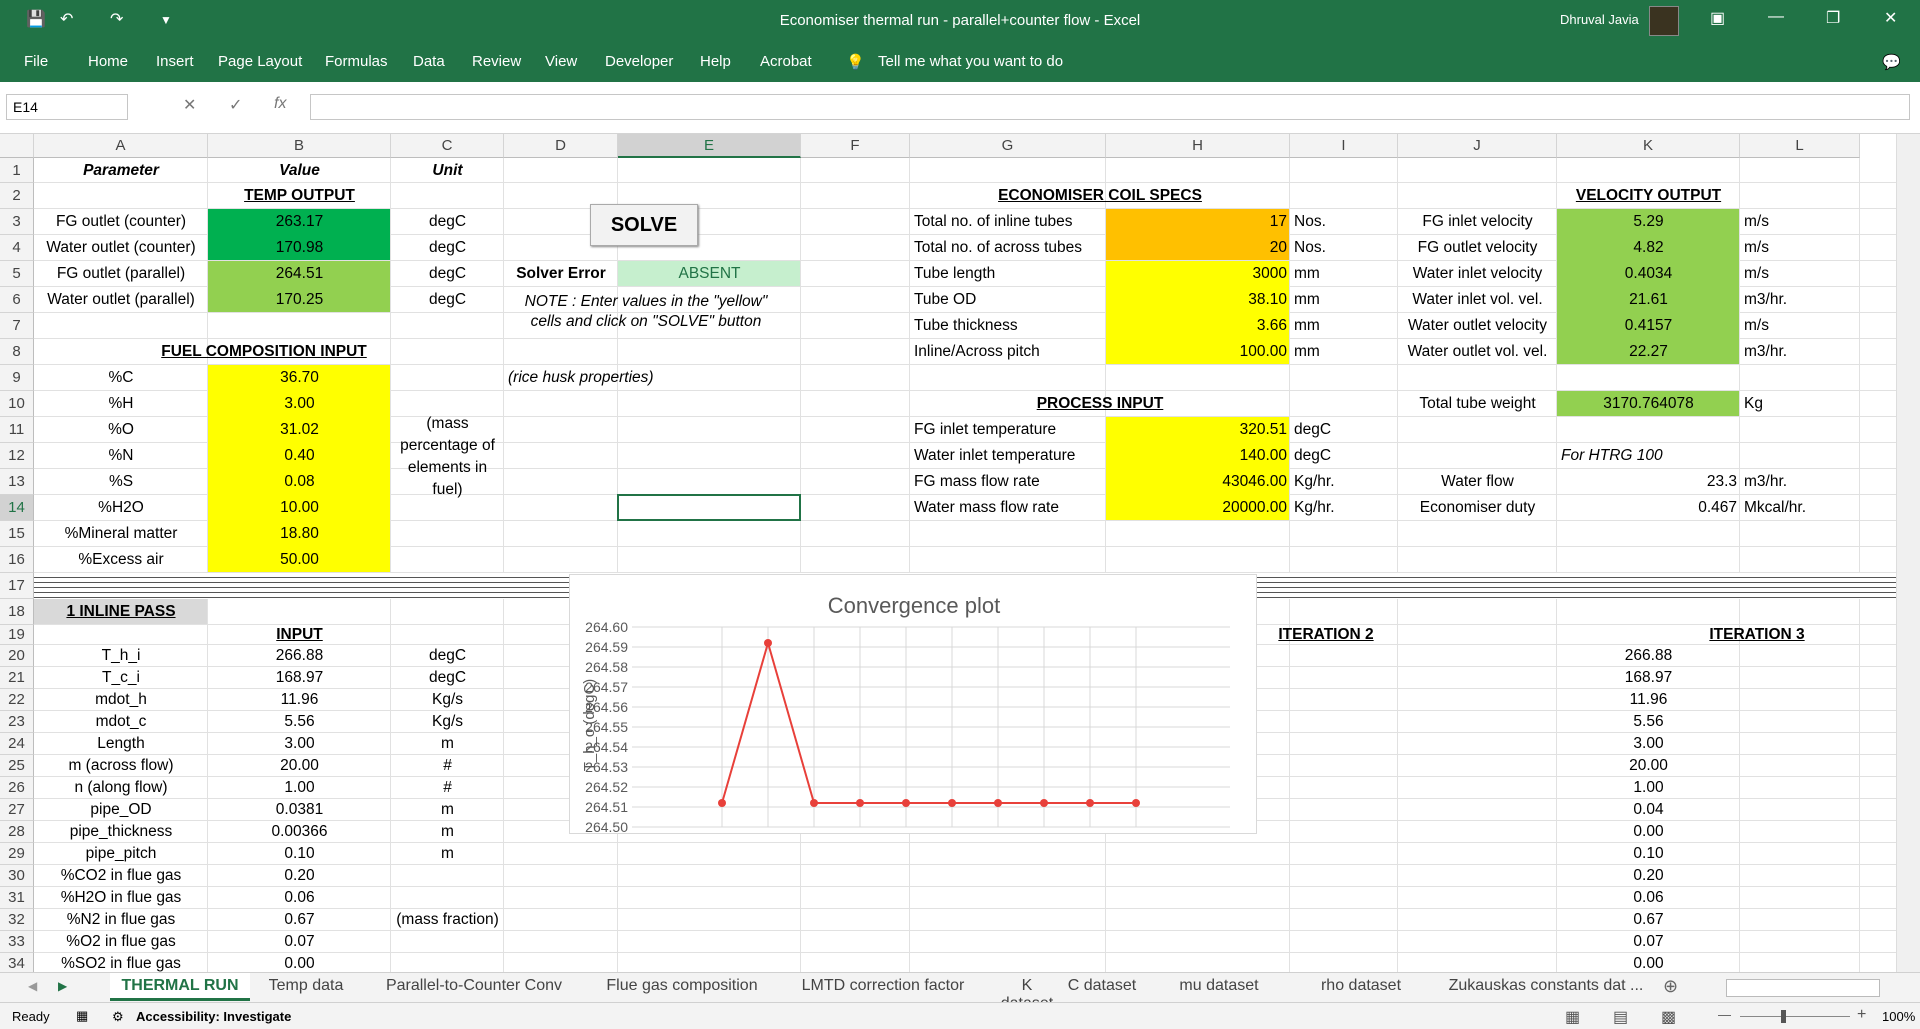  I want to click on coil-spec-value: 20, so click(1198, 248).